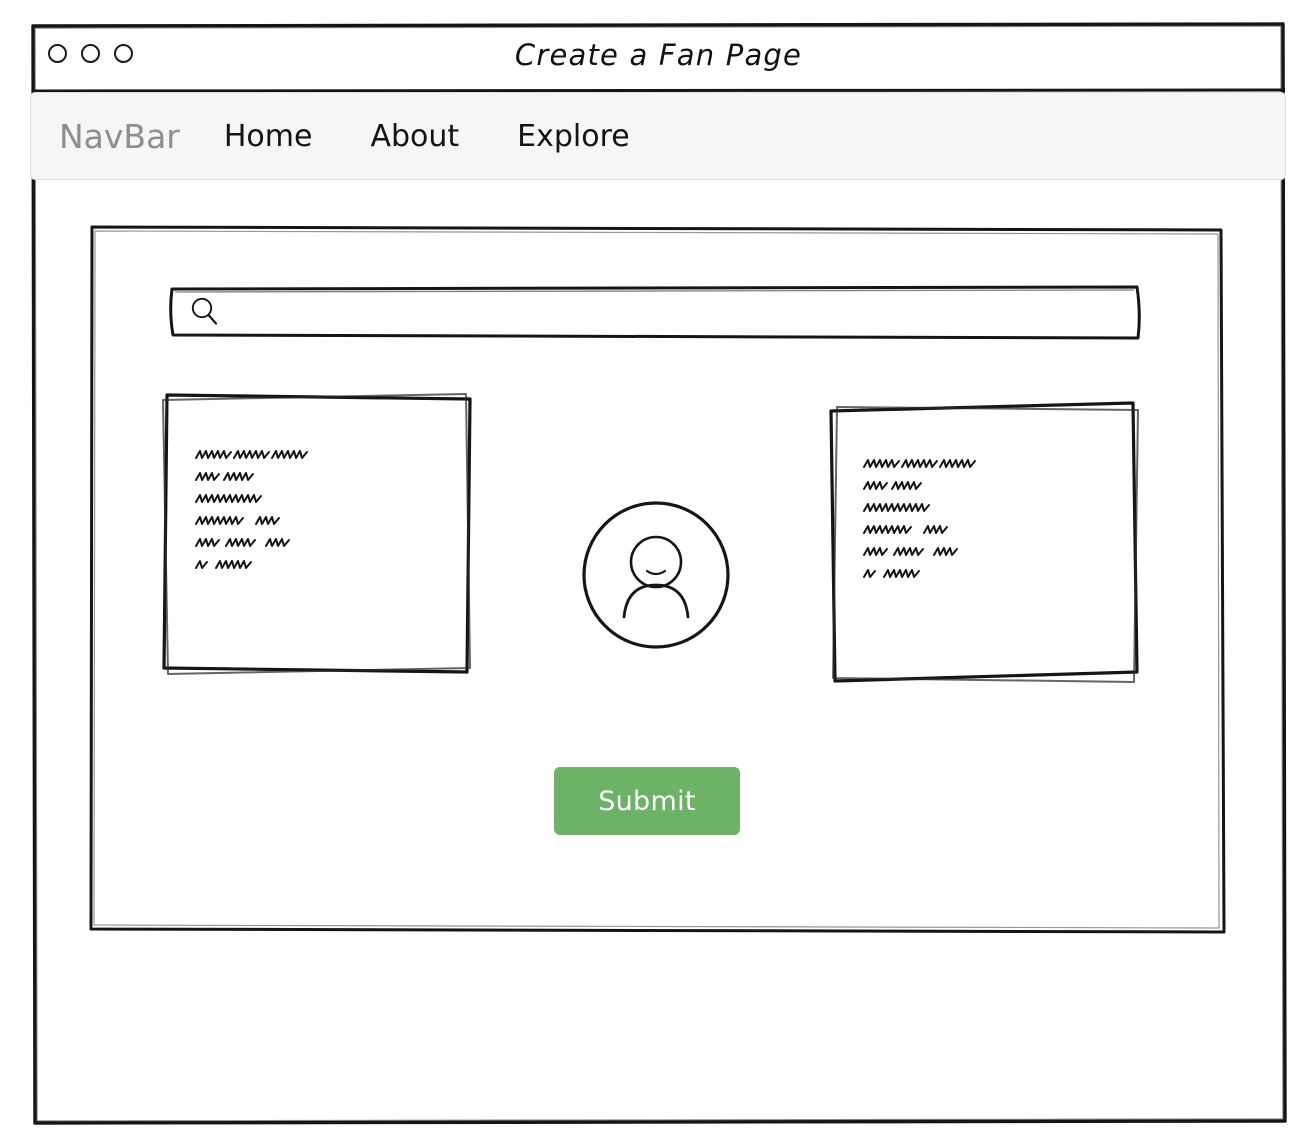 The image size is (1312, 1148). Describe the element at coordinates (647, 801) in the screenshot. I see `submit-button: Submit` at that location.